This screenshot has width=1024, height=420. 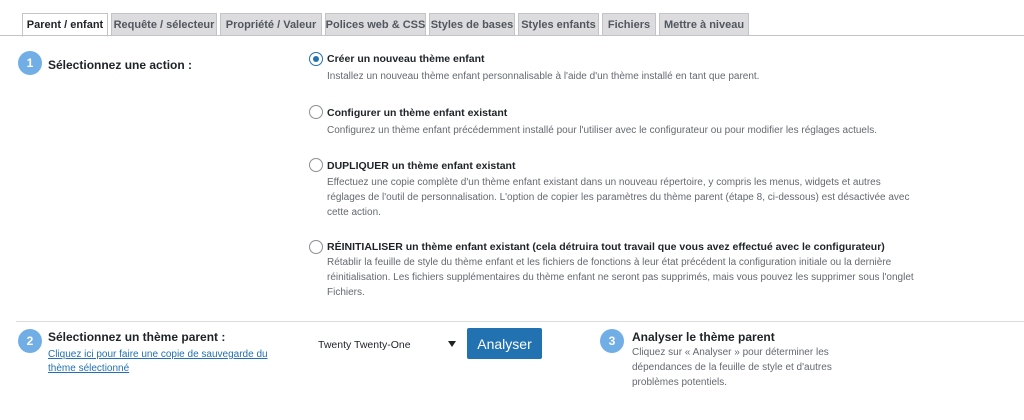 What do you see at coordinates (512, 35) in the screenshot?
I see `tab-bar-divider` at bounding box center [512, 35].